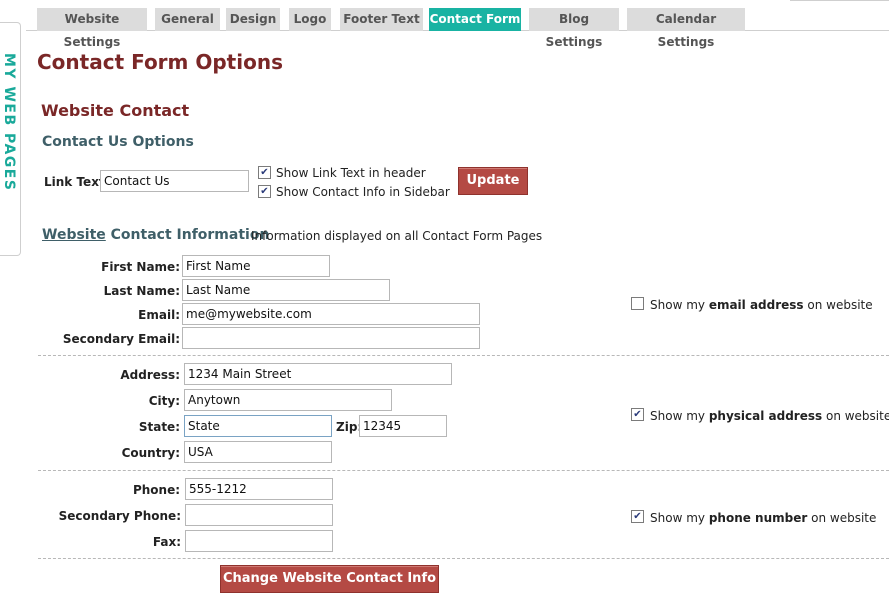 The image size is (889, 614). I want to click on show-link-label: Show Link Text in header, so click(351, 173).